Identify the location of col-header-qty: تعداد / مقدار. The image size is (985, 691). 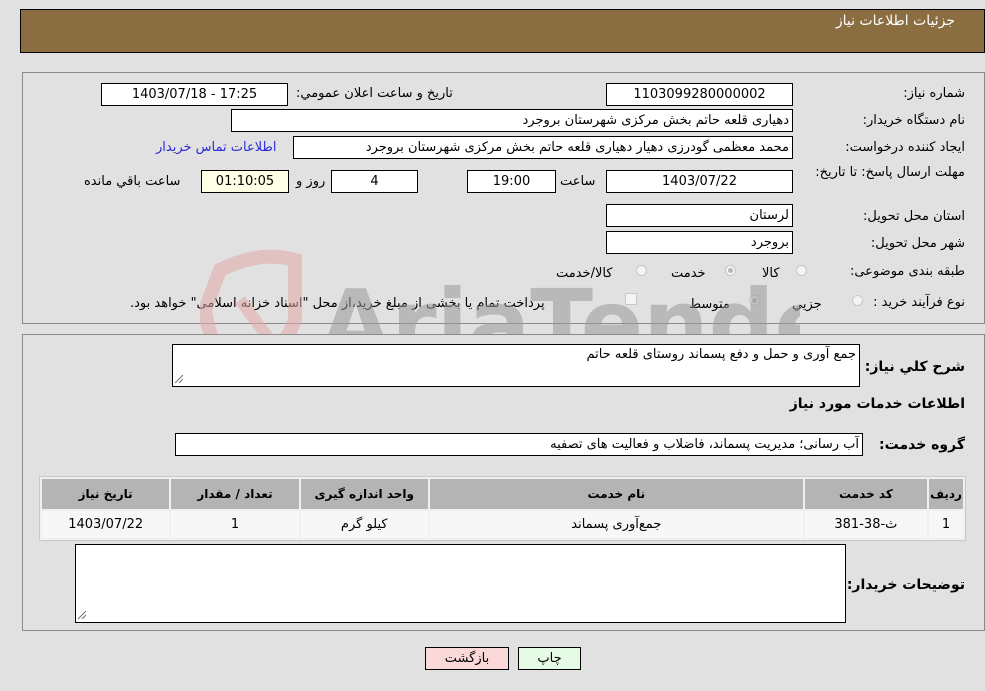
(235, 494).